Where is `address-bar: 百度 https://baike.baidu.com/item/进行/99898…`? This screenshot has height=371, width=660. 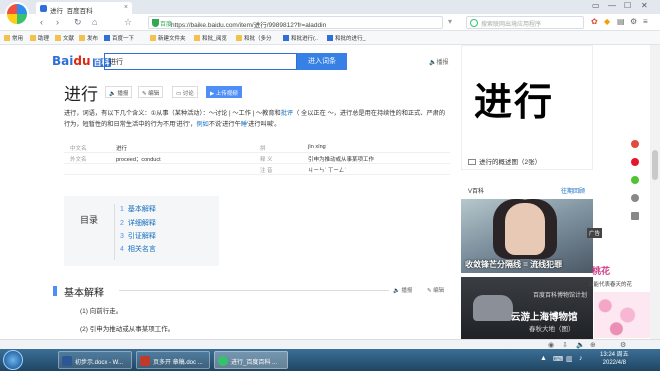 address-bar: 百度 https://baike.baidu.com/item/进行/99898… is located at coordinates (295, 22).